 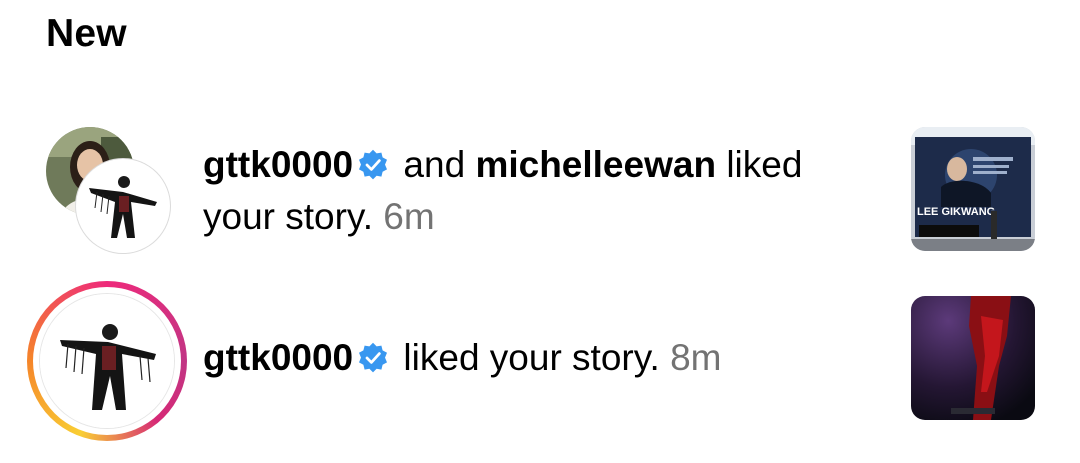 I want to click on story-ring, so click(x=107, y=361).